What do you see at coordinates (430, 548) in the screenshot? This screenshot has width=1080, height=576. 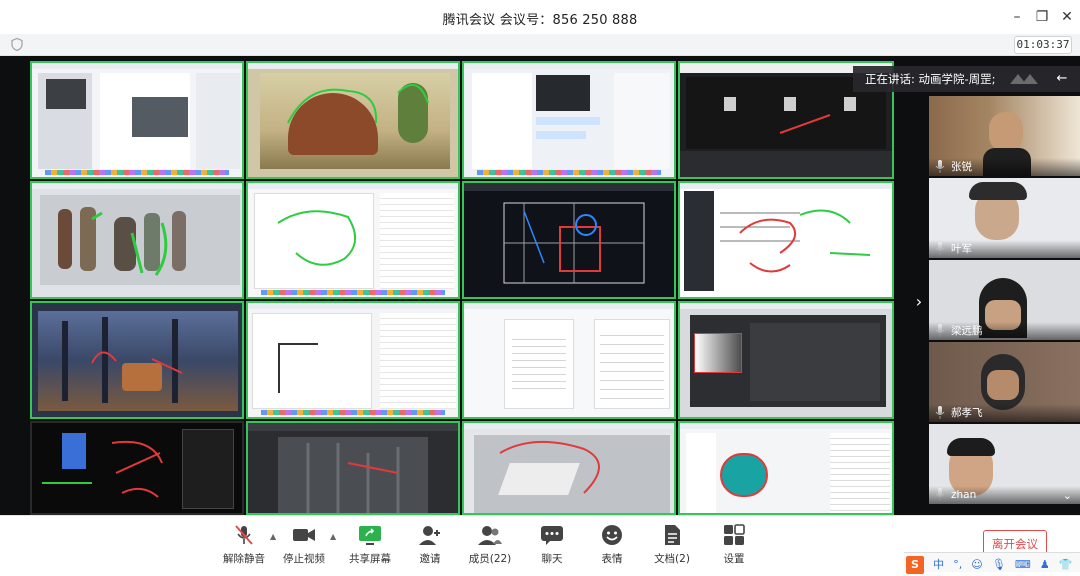 I see `invite-button: 邀请` at bounding box center [430, 548].